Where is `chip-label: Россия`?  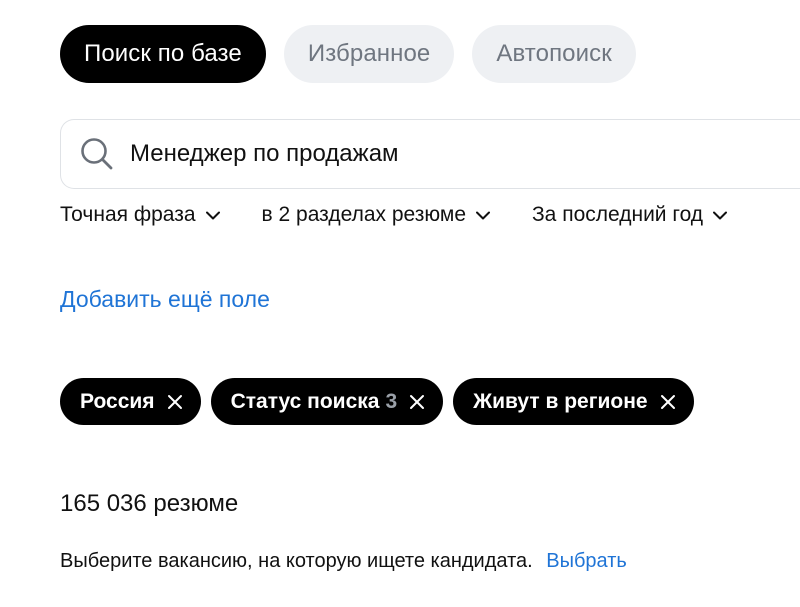
chip-label: Россия is located at coordinates (117, 401).